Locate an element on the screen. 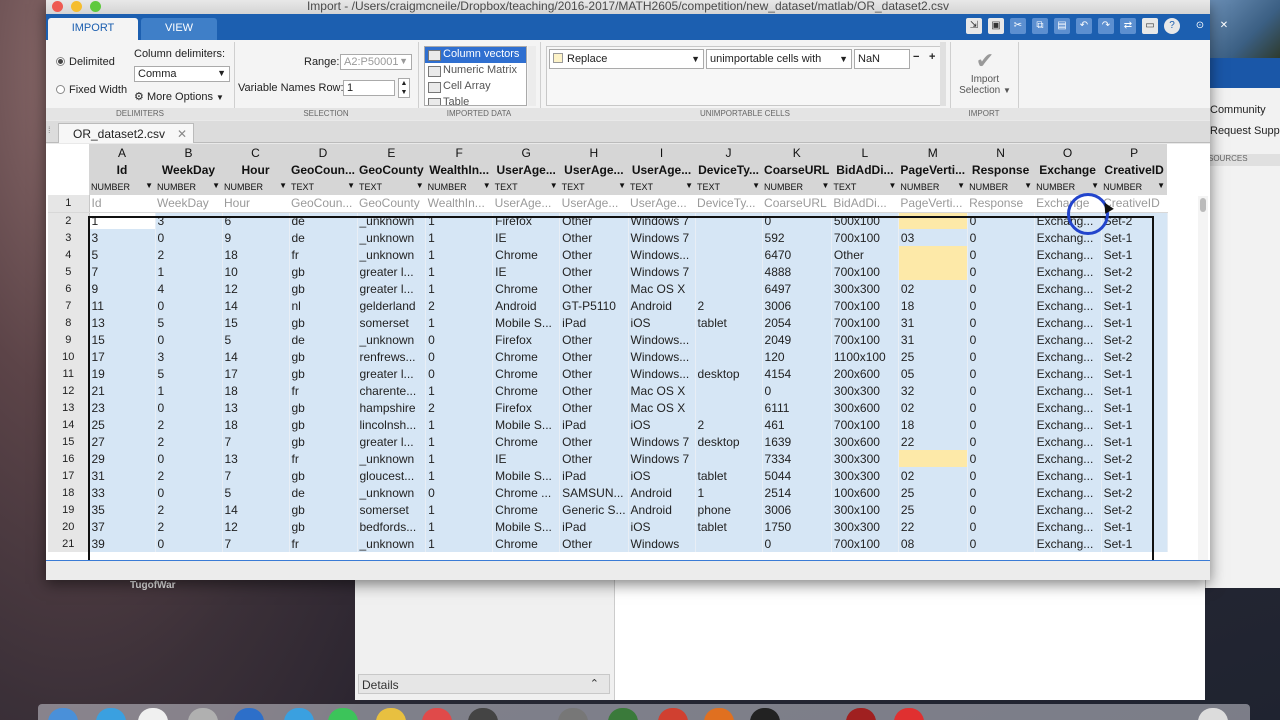 The image size is (1280, 720). paste-icon: ▤ is located at coordinates (1062, 26).